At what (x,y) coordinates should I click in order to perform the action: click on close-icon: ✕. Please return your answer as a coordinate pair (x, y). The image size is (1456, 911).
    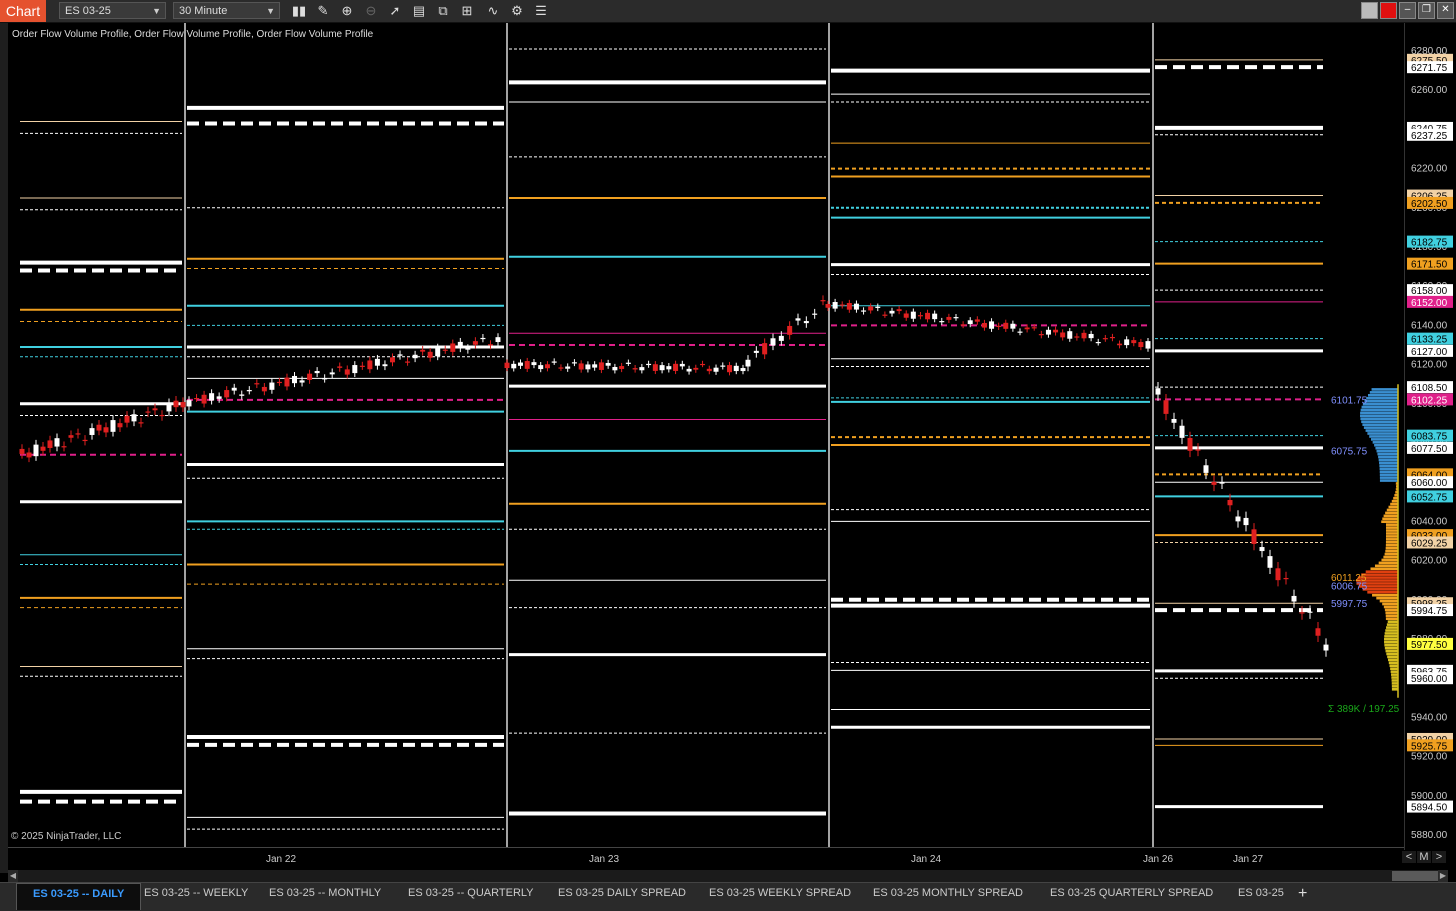
    Looking at the image, I should click on (1445, 10).